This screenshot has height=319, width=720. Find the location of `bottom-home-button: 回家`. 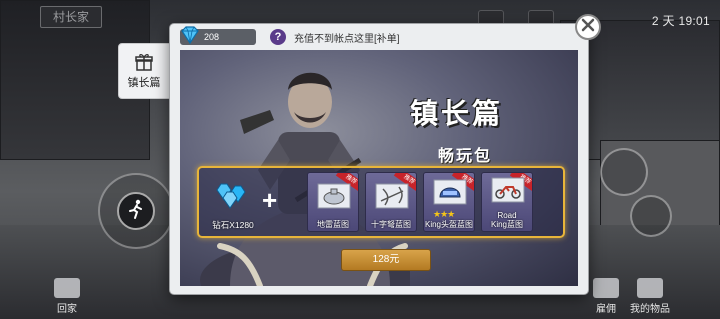

bottom-home-button: 回家 is located at coordinates (67, 296).